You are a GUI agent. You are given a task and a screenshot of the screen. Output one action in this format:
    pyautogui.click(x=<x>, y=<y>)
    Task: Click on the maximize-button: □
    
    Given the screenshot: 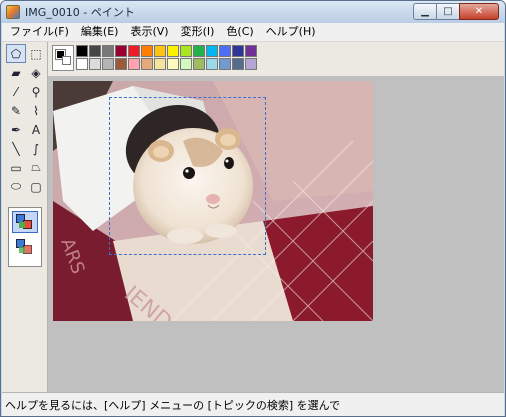 What is the action you would take?
    pyautogui.click(x=448, y=11)
    